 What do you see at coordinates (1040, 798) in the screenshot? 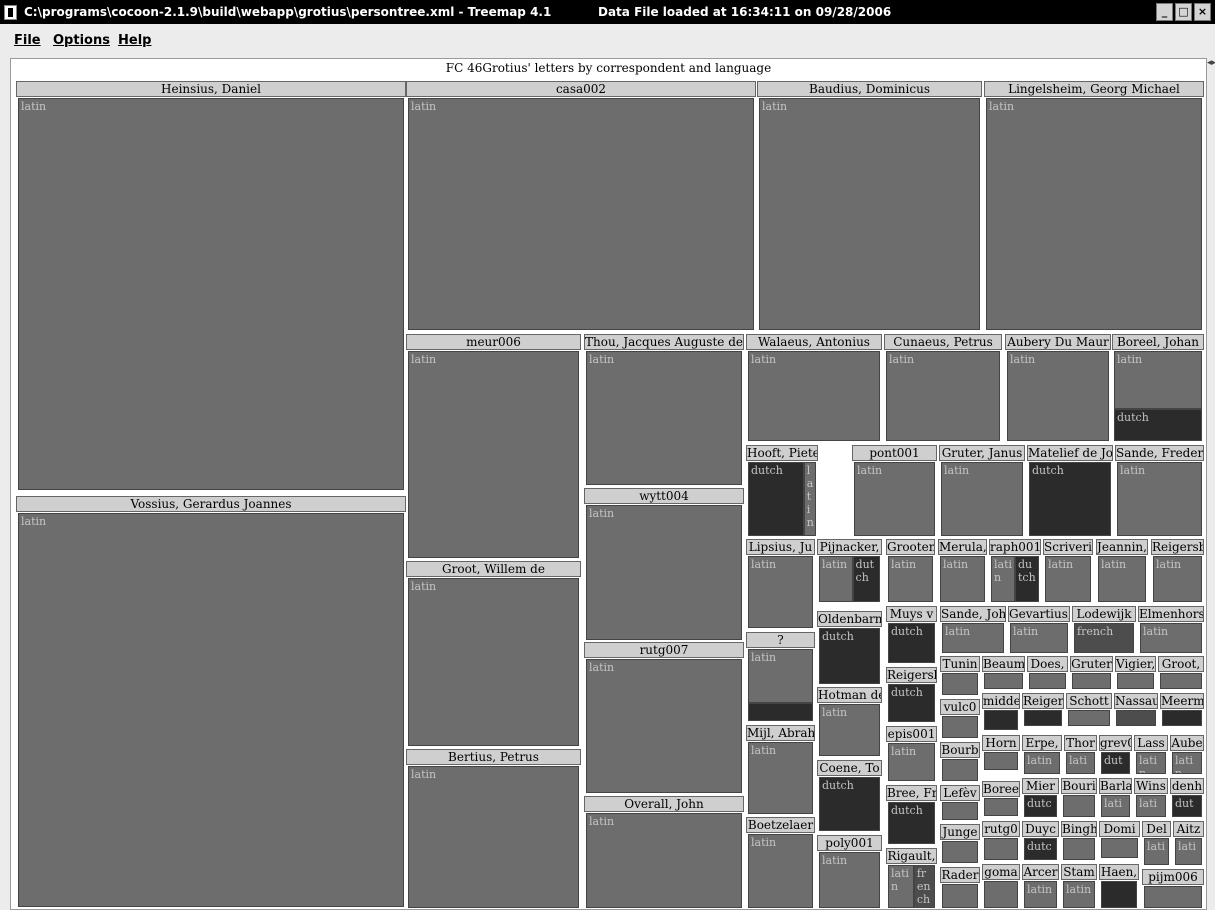
I see `treemap-node: Mier dutc` at bounding box center [1040, 798].